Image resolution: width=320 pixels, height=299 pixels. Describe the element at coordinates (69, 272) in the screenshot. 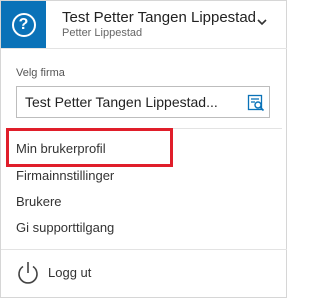

I see `logout-button: Logg ut` at that location.